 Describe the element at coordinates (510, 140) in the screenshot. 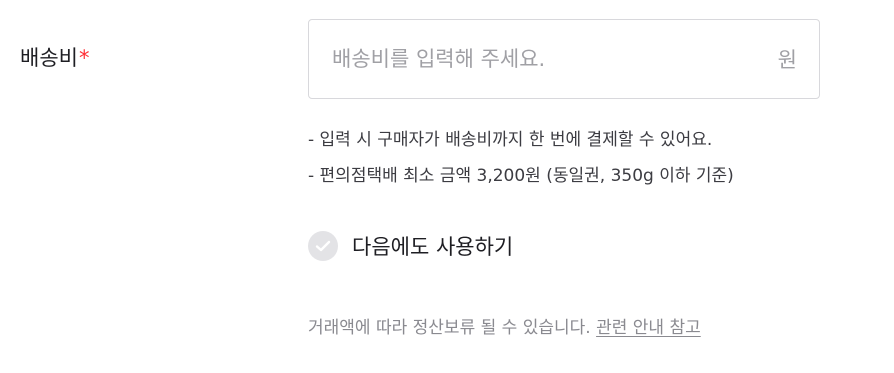

I see `note-item: - 입력 시 구매자가 배송비까지 한 번에 결제할 수 있어요.` at that location.